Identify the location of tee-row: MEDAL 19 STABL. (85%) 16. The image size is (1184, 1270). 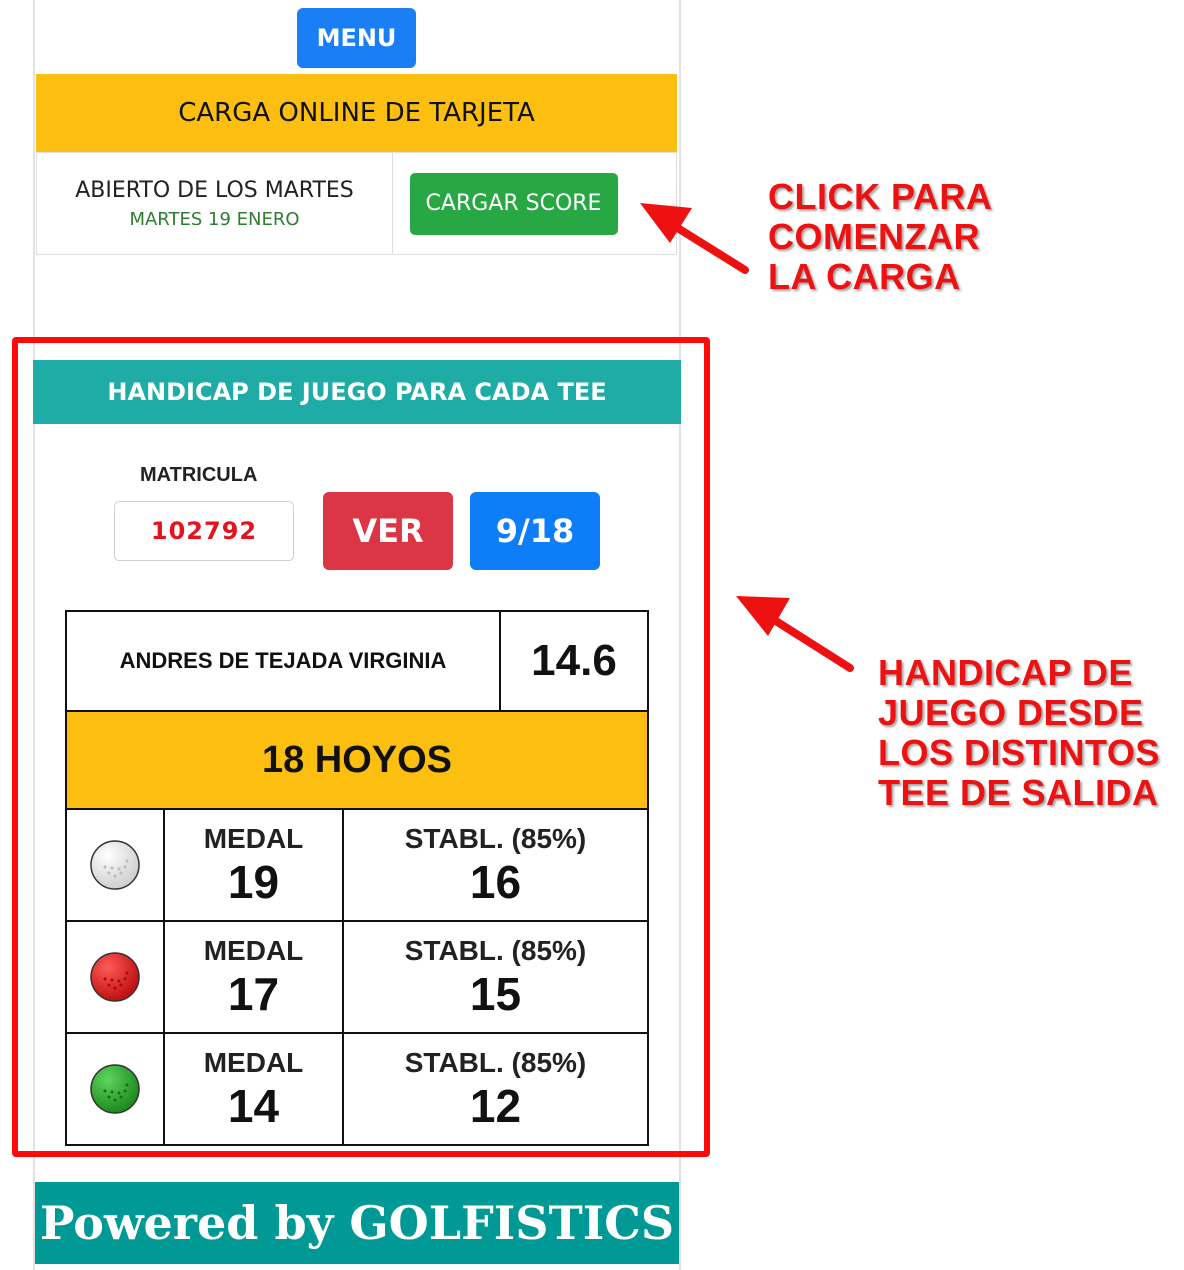
(357, 866).